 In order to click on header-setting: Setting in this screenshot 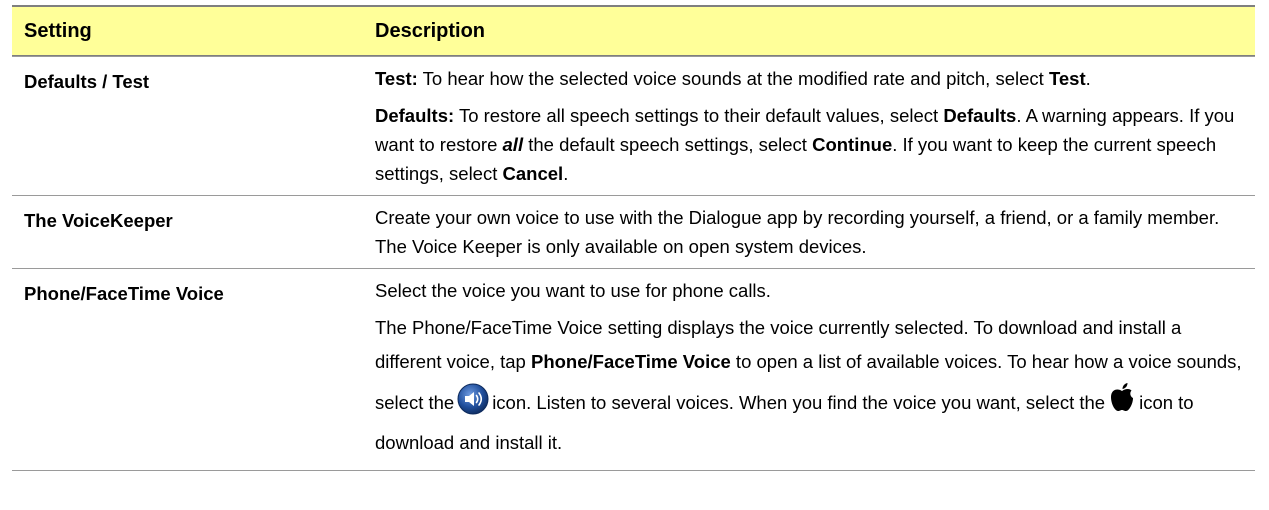, I will do `click(58, 30)`.